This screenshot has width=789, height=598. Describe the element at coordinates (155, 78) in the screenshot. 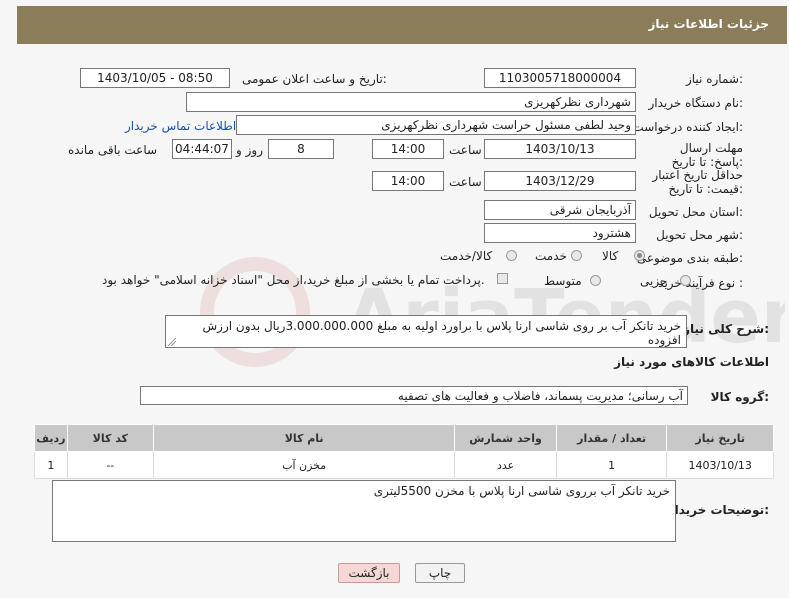

I see `announce-datetime-field: 1403/10/05 - 08:50` at that location.